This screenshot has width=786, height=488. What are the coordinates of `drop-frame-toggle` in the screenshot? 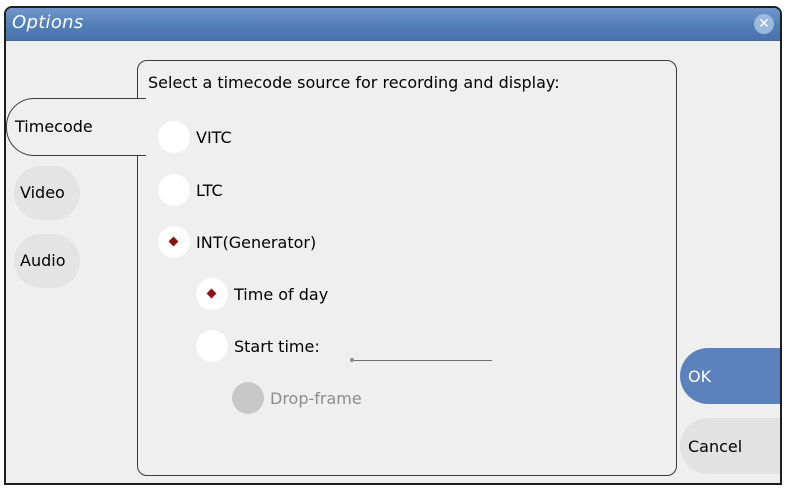 It's located at (248, 398).